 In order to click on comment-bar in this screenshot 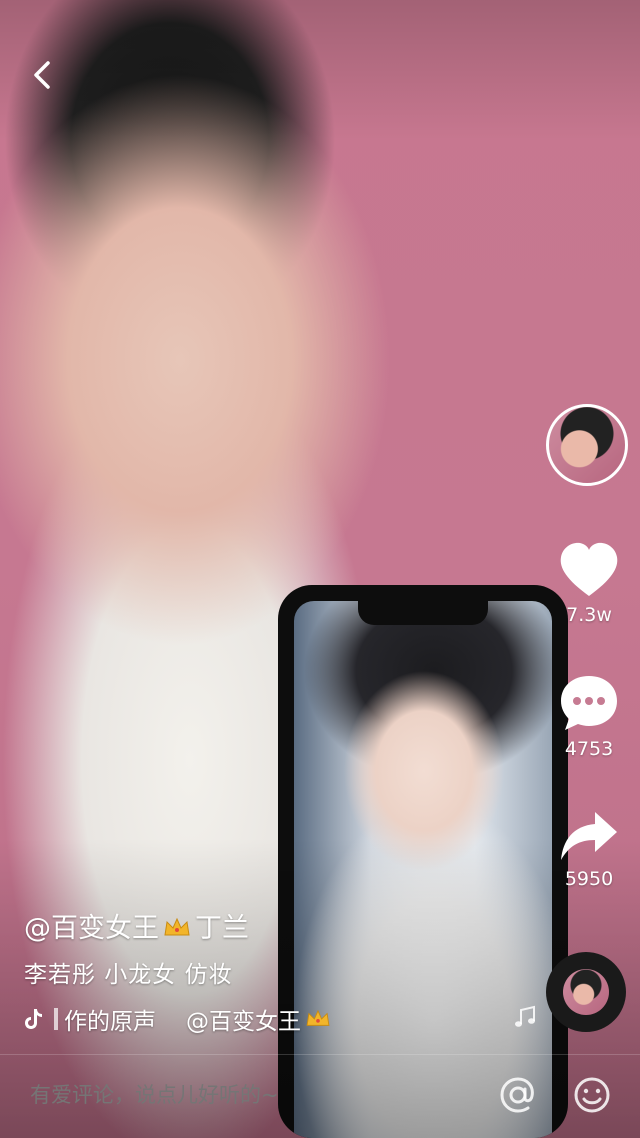, I will do `click(320, 1096)`.